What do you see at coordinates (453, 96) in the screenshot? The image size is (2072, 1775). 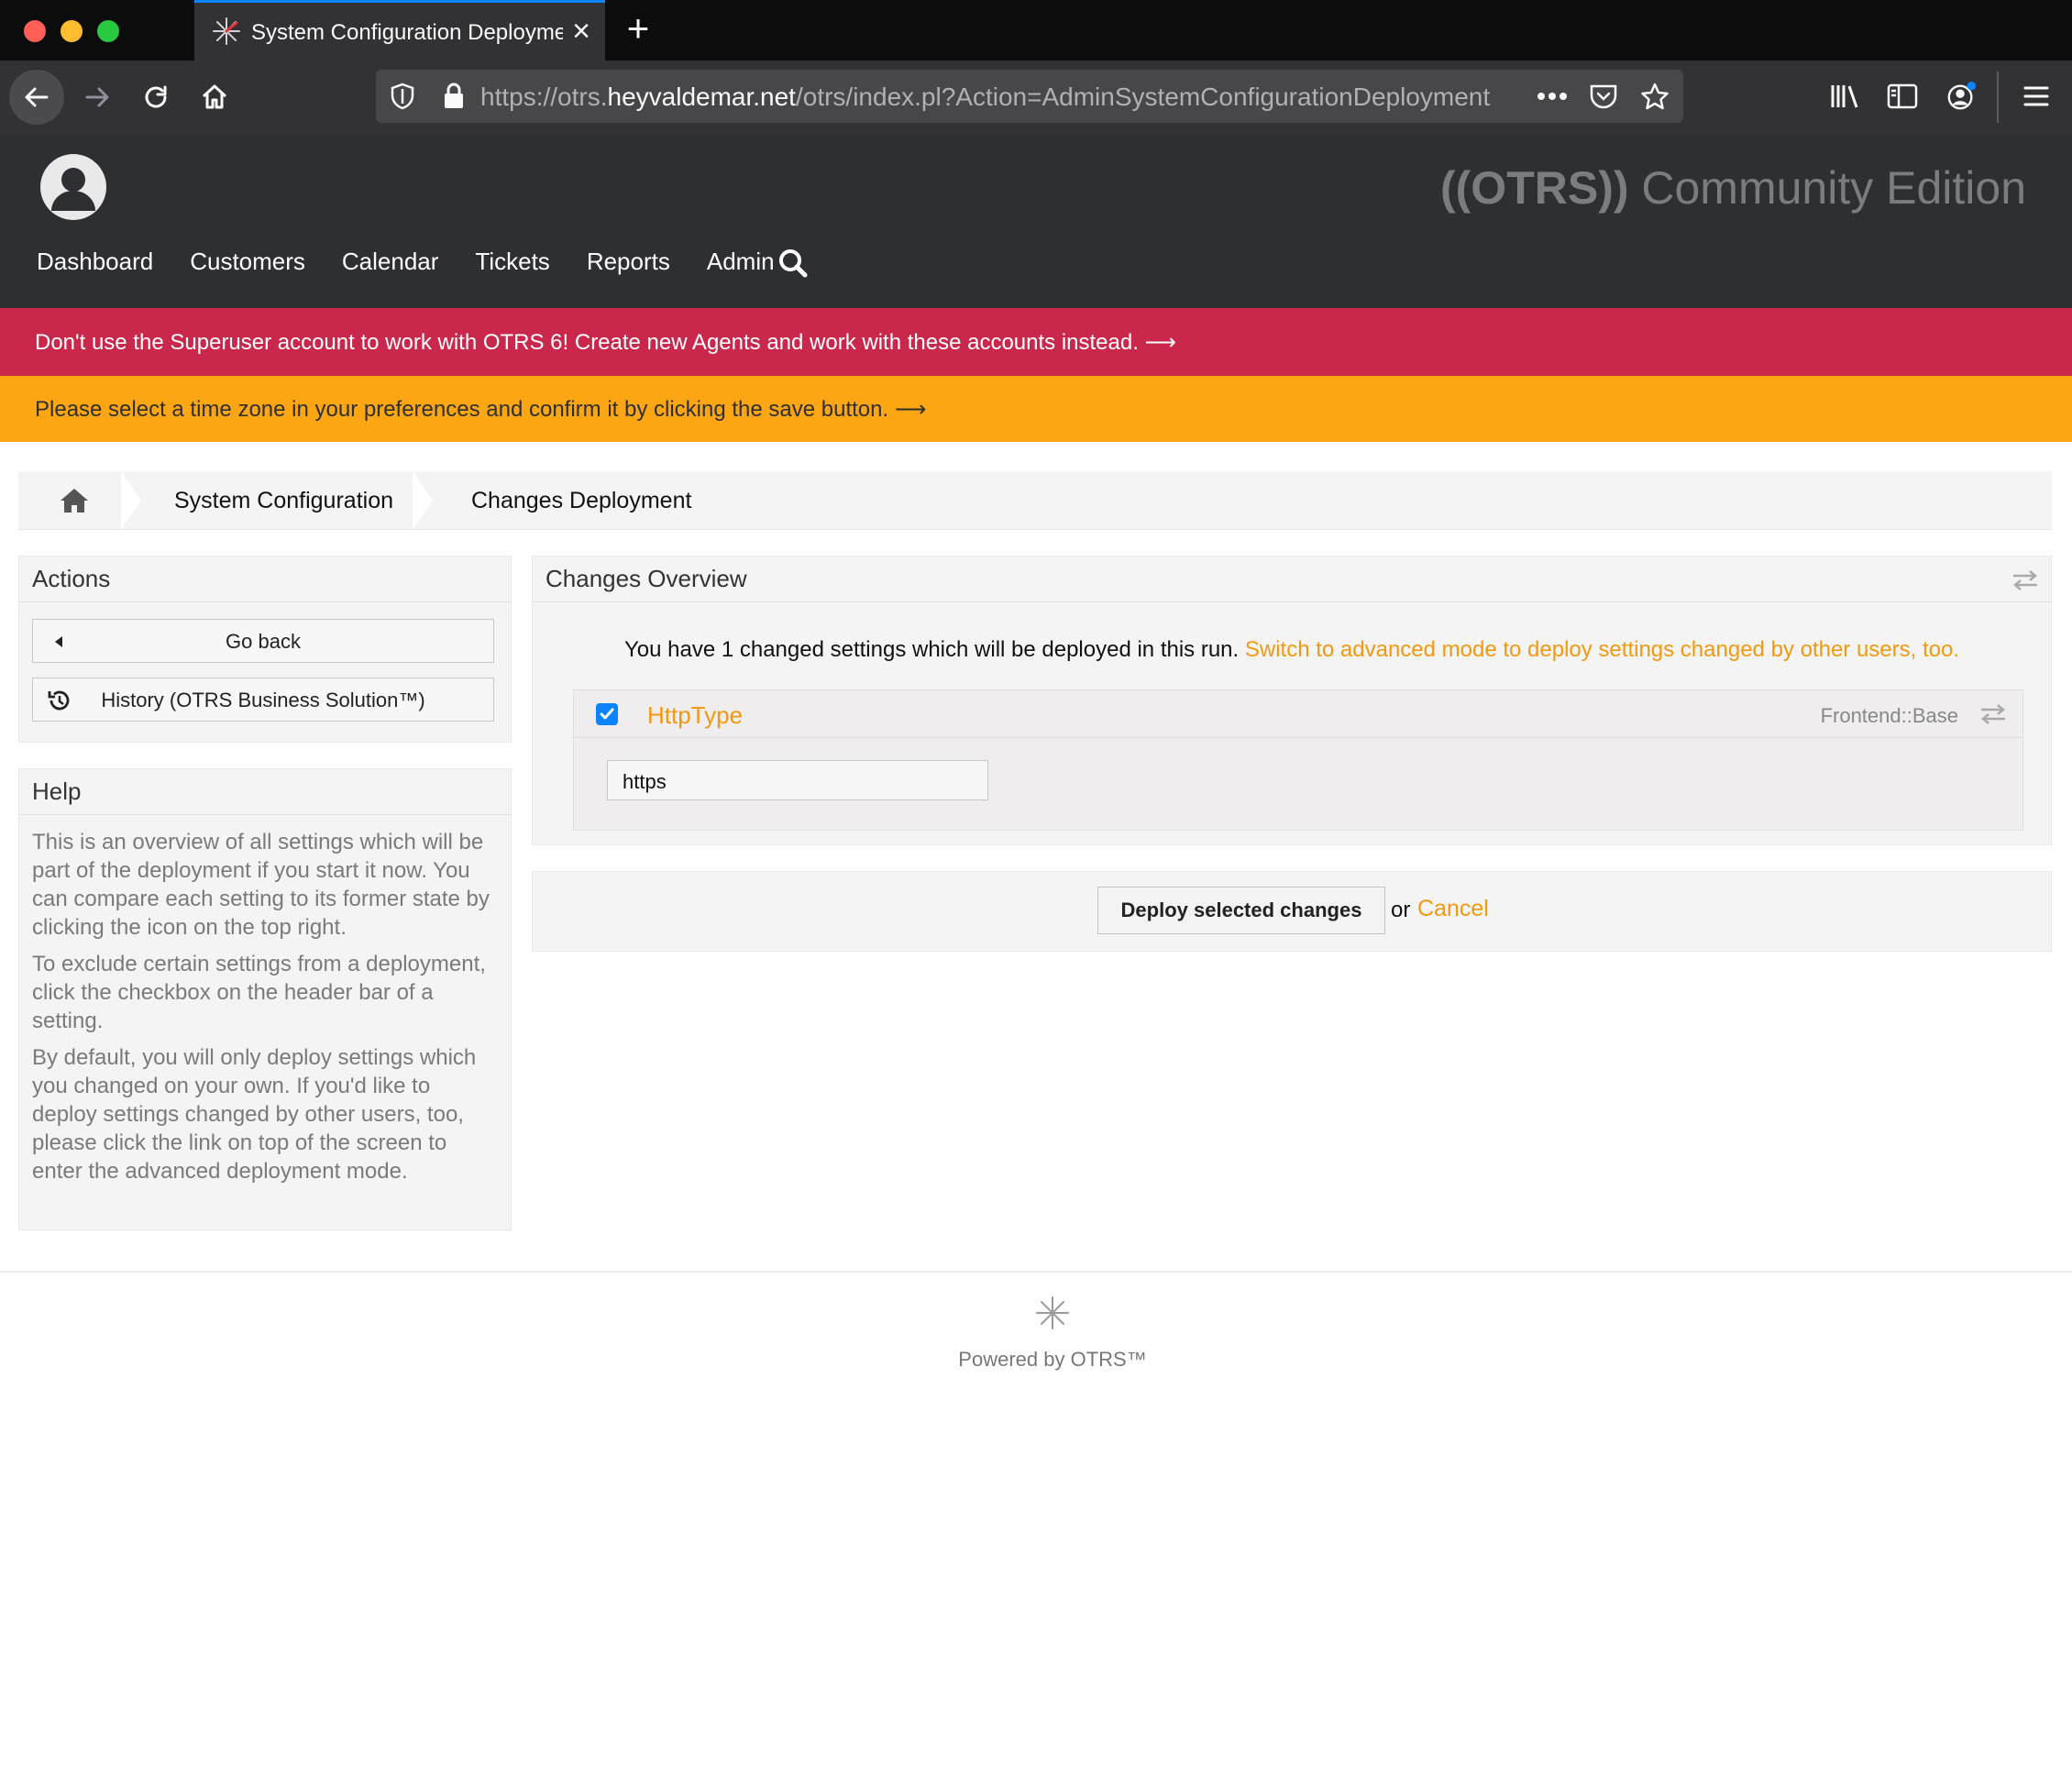 I see `lock-icon` at bounding box center [453, 96].